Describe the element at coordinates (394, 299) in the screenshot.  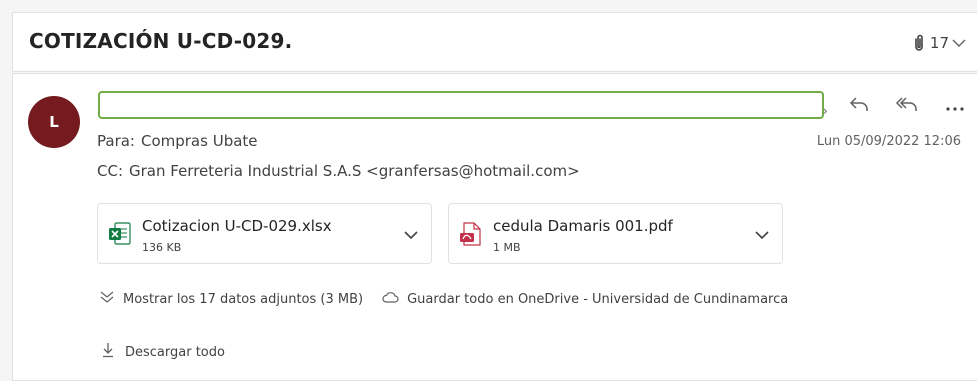
I see `cloud-icon` at that location.